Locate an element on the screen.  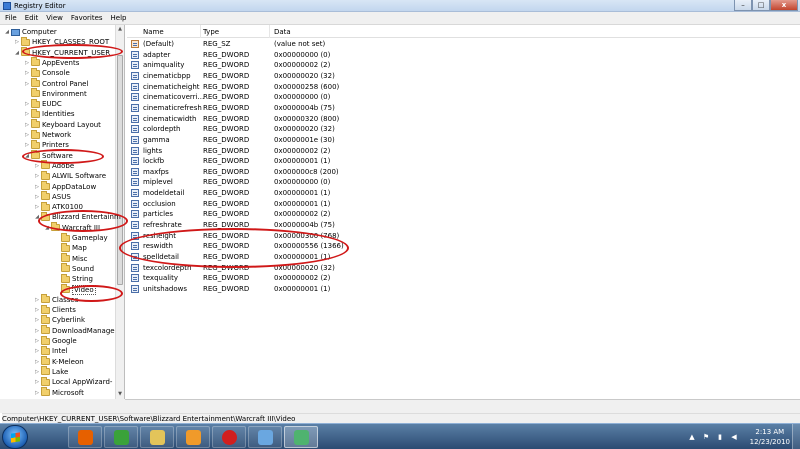
tree-node: ▷ Microsoft is located at coordinates (59, 392).